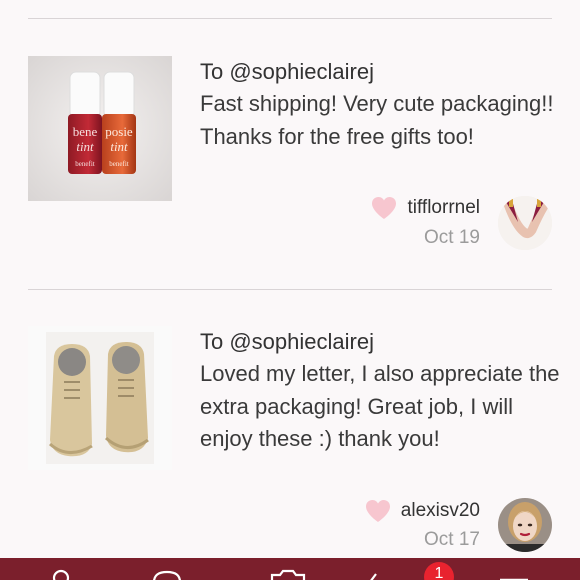 The height and width of the screenshot is (580, 580). I want to click on review-divider, so click(290, 289).